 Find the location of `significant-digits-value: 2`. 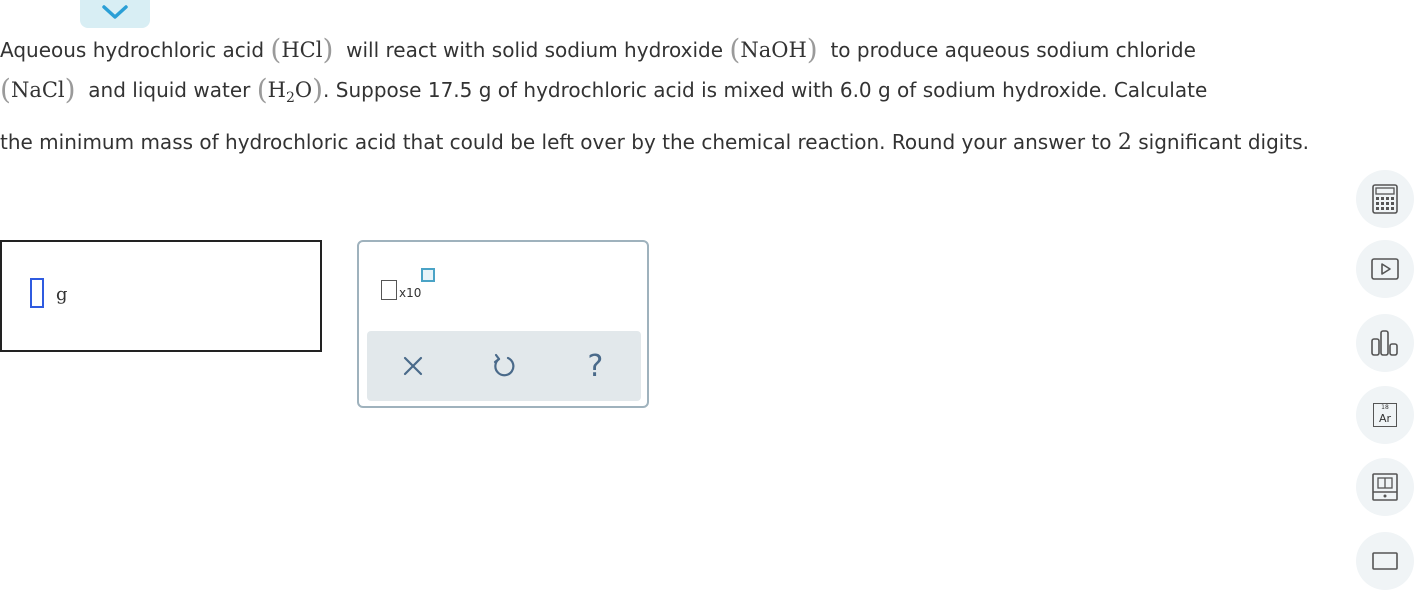

significant-digits-value: 2 is located at coordinates (1124, 142).